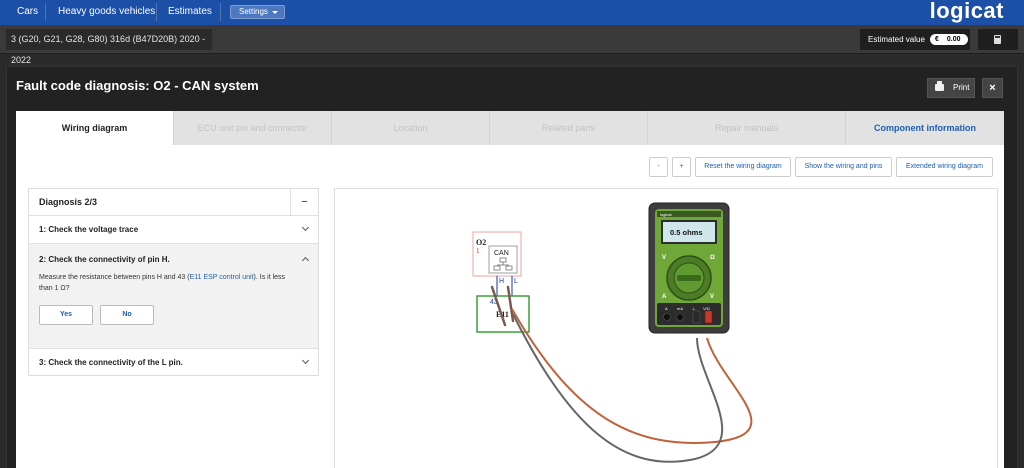 The image size is (1024, 468). Describe the element at coordinates (925, 128) in the screenshot. I see `tab-component-information: Component information` at that location.